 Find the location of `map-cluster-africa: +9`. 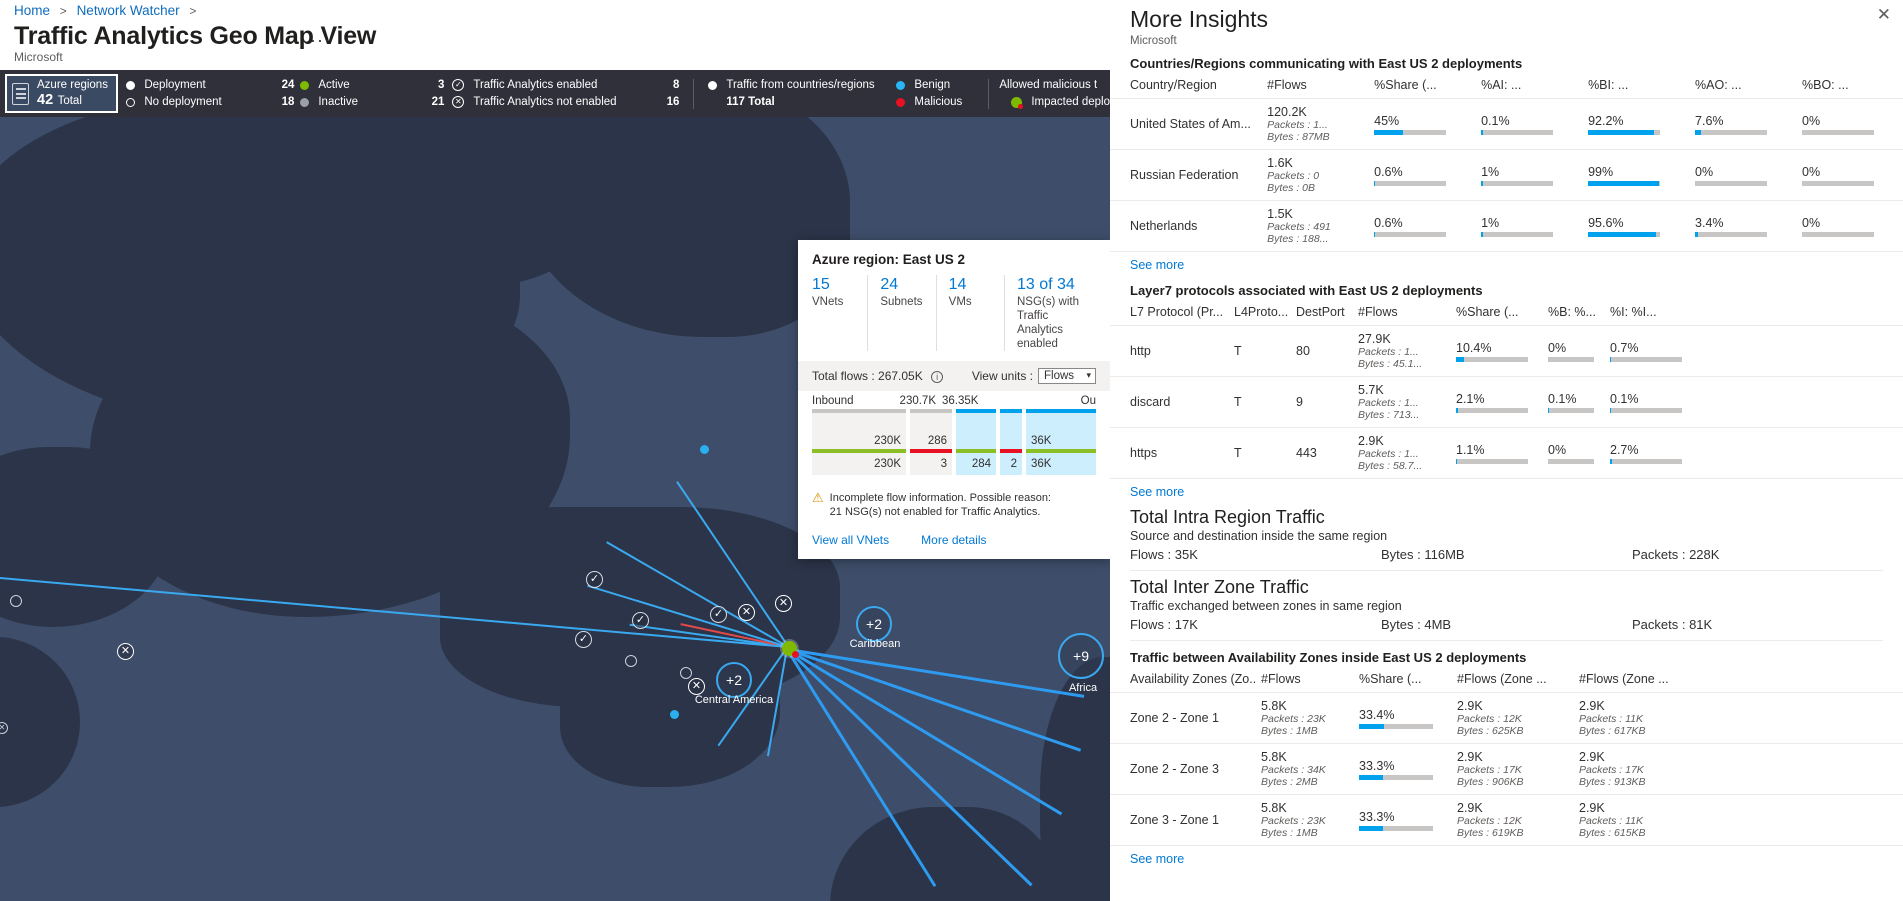

map-cluster-africa: +9 is located at coordinates (1081, 656).